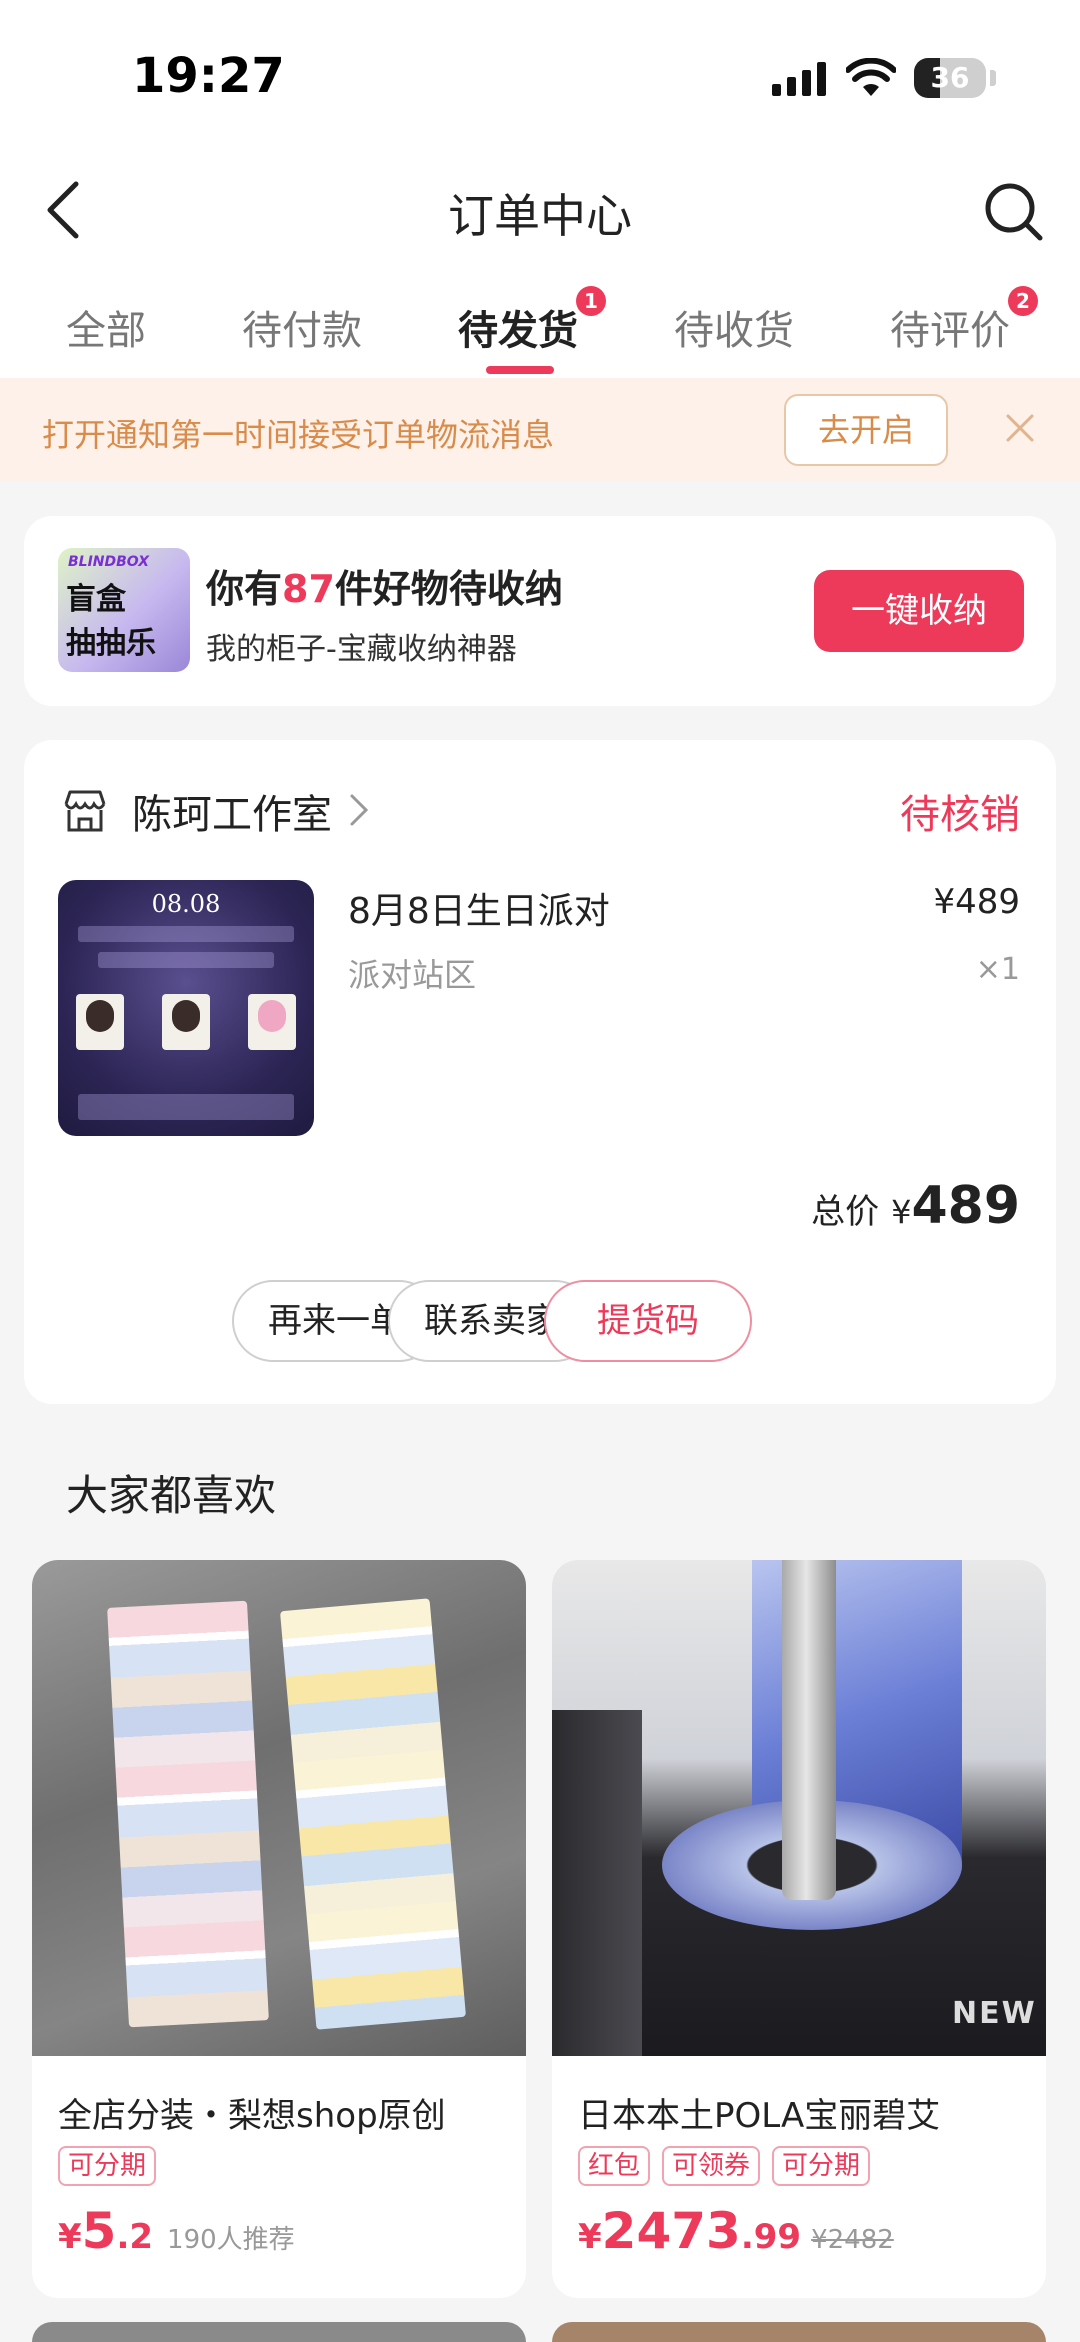 This screenshot has height=2342, width=1080. I want to click on order-tabs: 全部 待付款 待发货 1 待收货 待评价 2, so click(540, 324).